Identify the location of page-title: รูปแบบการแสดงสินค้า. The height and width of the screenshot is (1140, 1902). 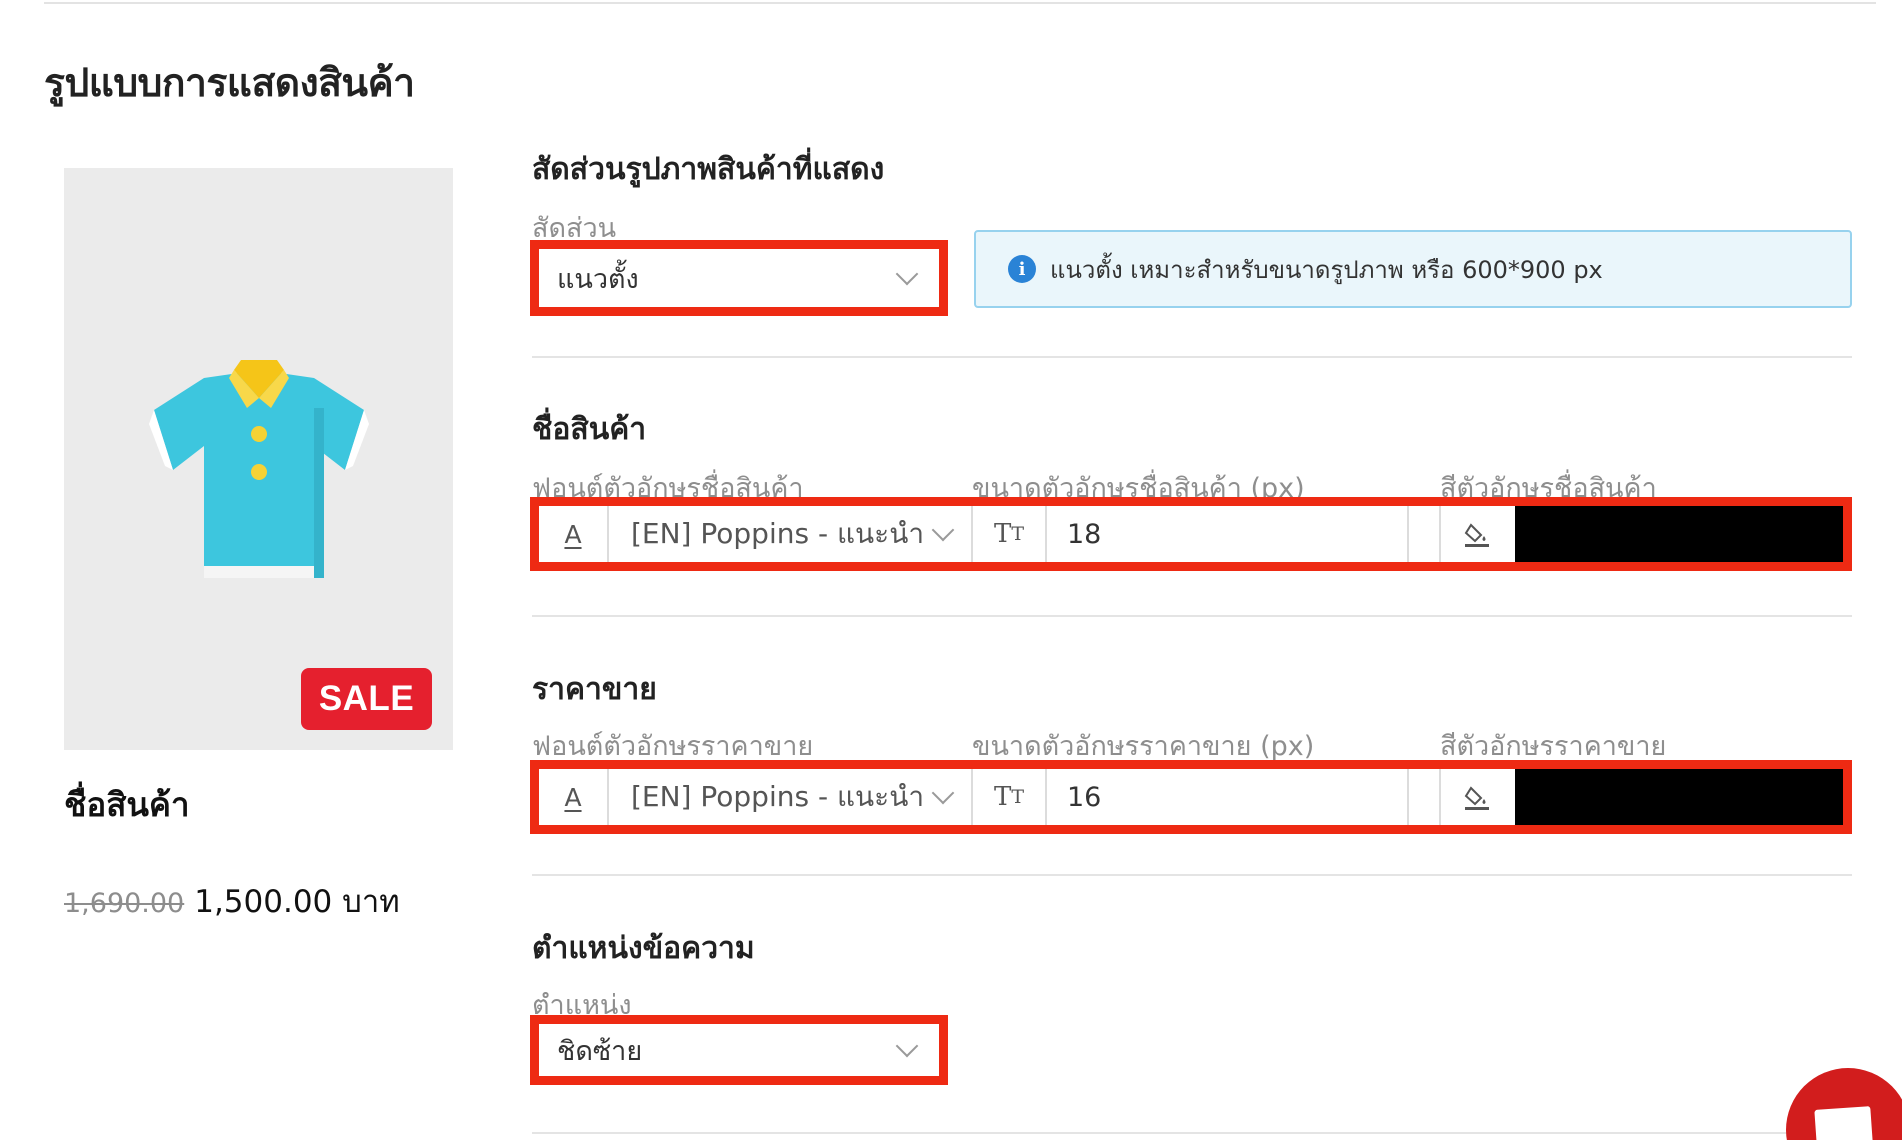
(229, 83).